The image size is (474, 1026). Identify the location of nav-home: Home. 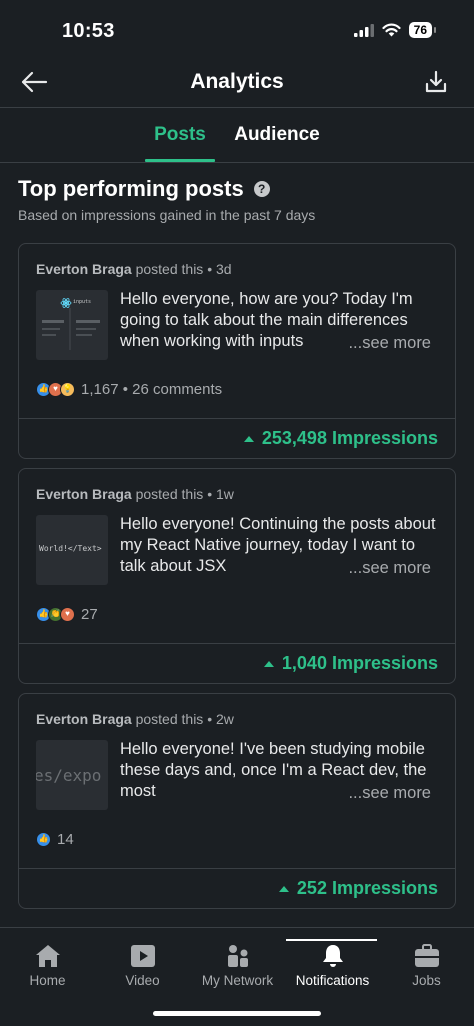
(47, 963).